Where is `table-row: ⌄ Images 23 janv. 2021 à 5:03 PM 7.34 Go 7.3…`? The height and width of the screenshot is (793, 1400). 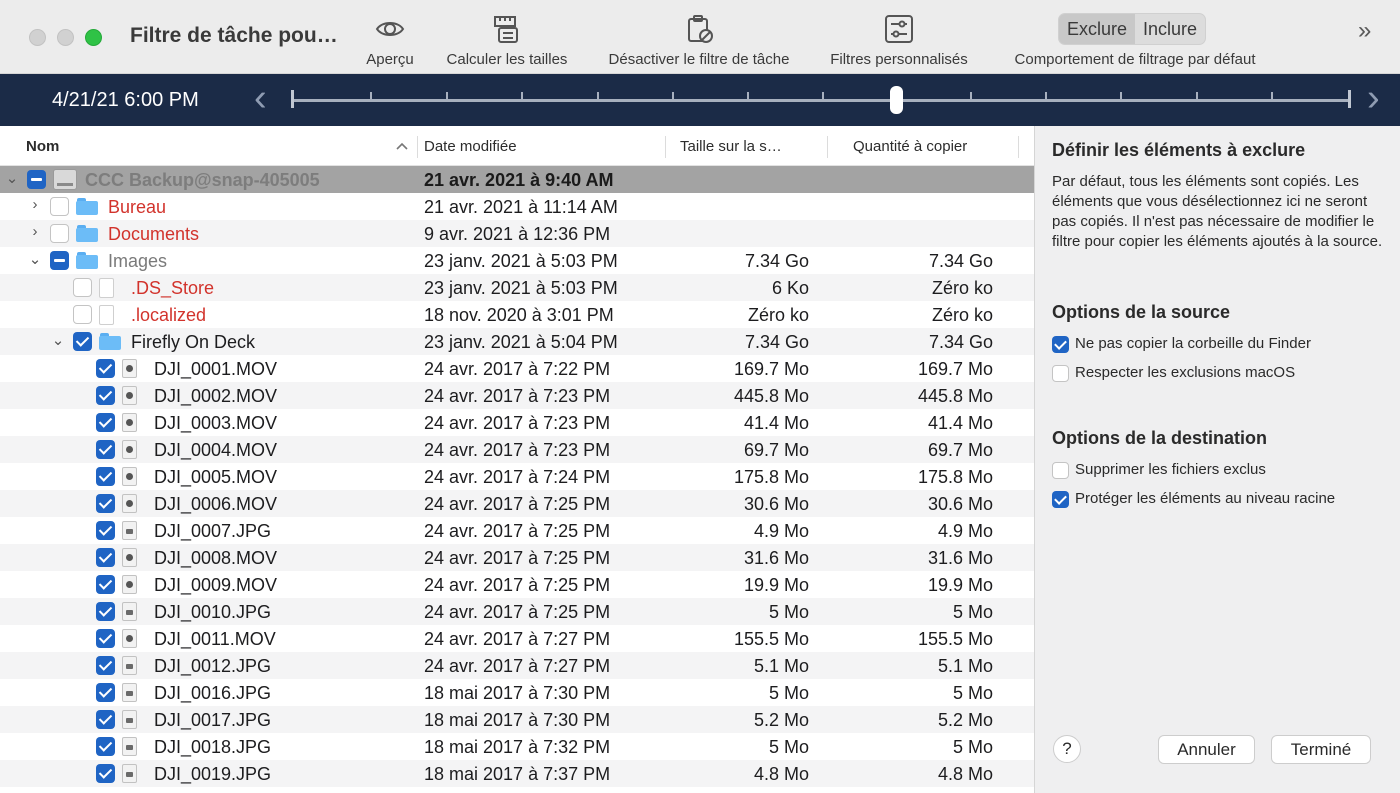 table-row: ⌄ Images 23 janv. 2021 à 5:03 PM 7.34 Go 7.3… is located at coordinates (517, 260).